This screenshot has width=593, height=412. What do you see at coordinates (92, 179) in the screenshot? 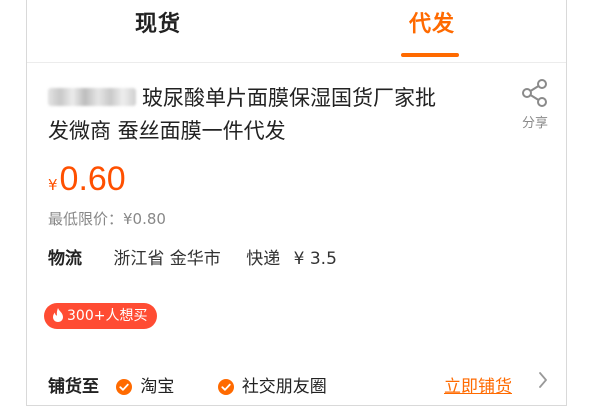
I see `price-value: 0.60` at bounding box center [92, 179].